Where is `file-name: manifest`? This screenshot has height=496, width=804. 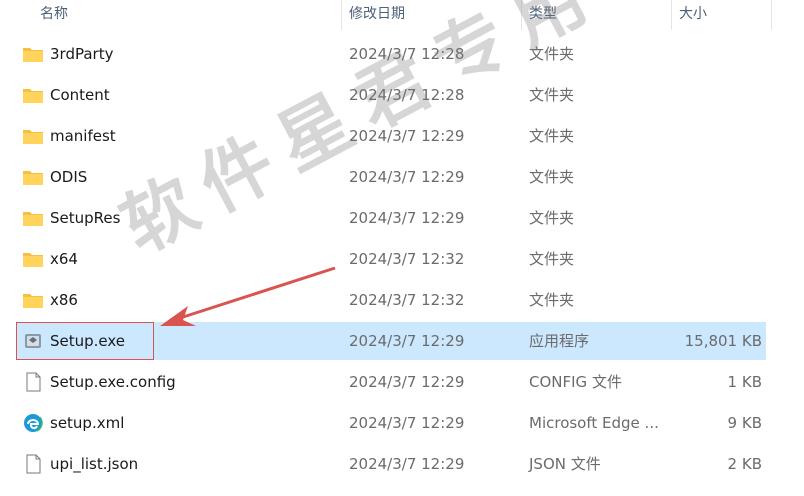
file-name: manifest is located at coordinates (83, 136).